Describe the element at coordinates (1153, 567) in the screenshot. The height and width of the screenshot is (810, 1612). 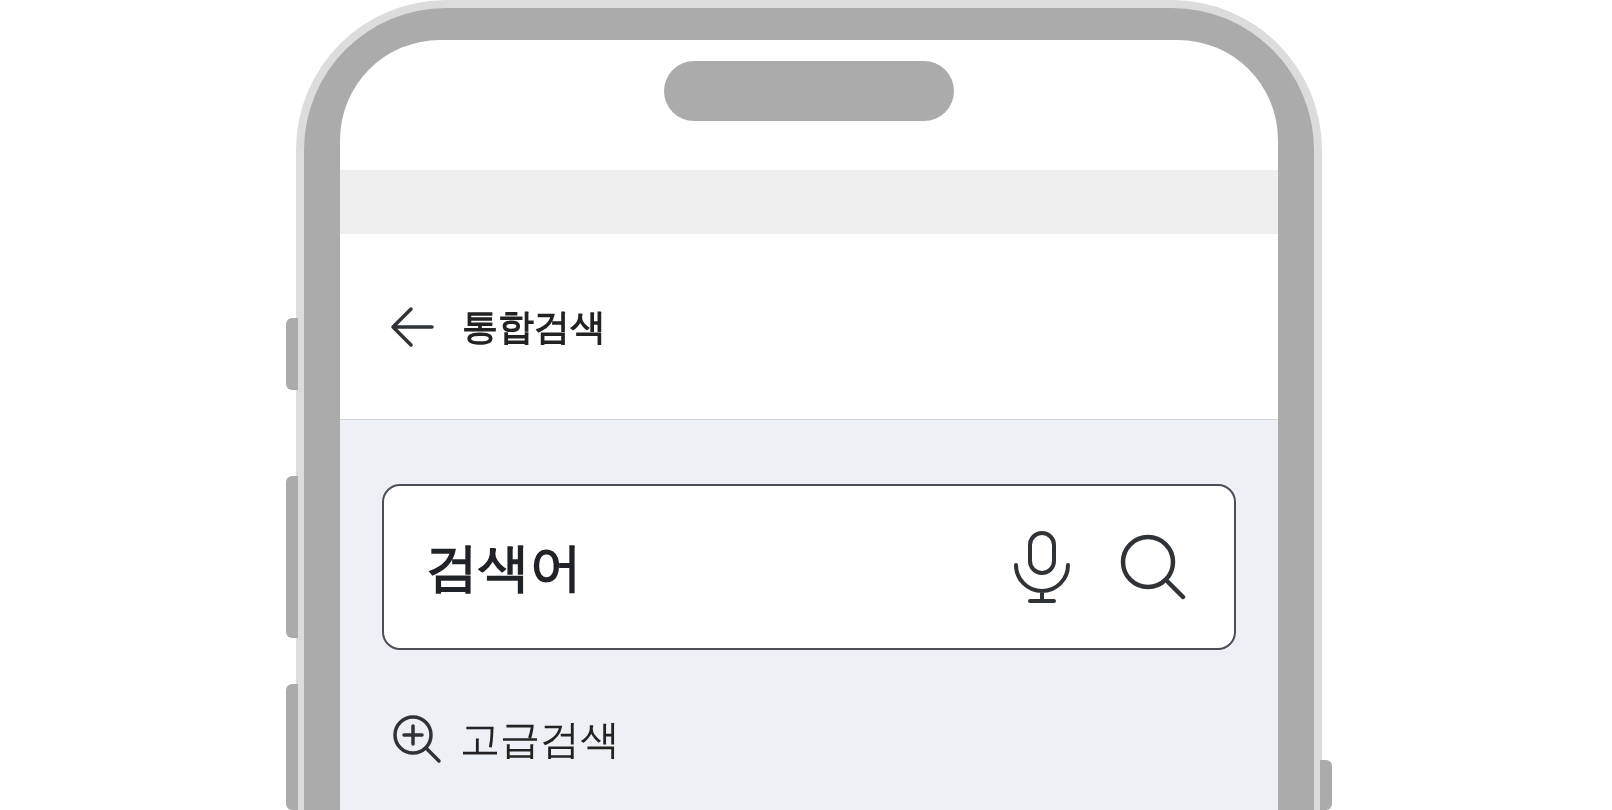
I see `search-icon` at that location.